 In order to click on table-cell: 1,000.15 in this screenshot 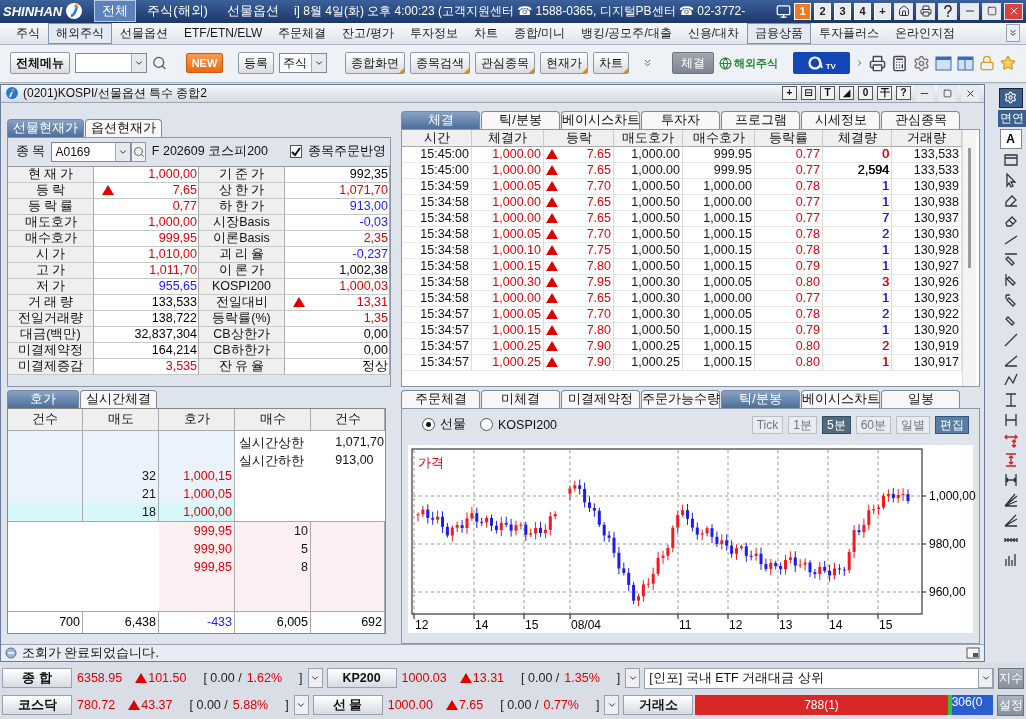, I will do `click(719, 266)`.